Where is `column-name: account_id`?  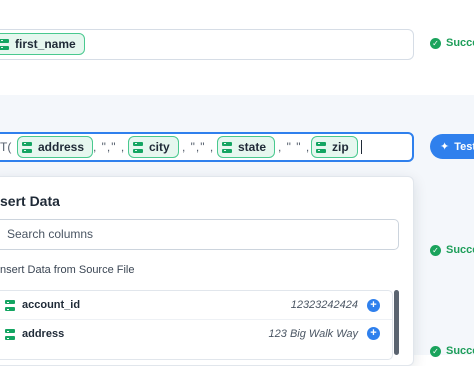
column-name: account_id is located at coordinates (51, 305).